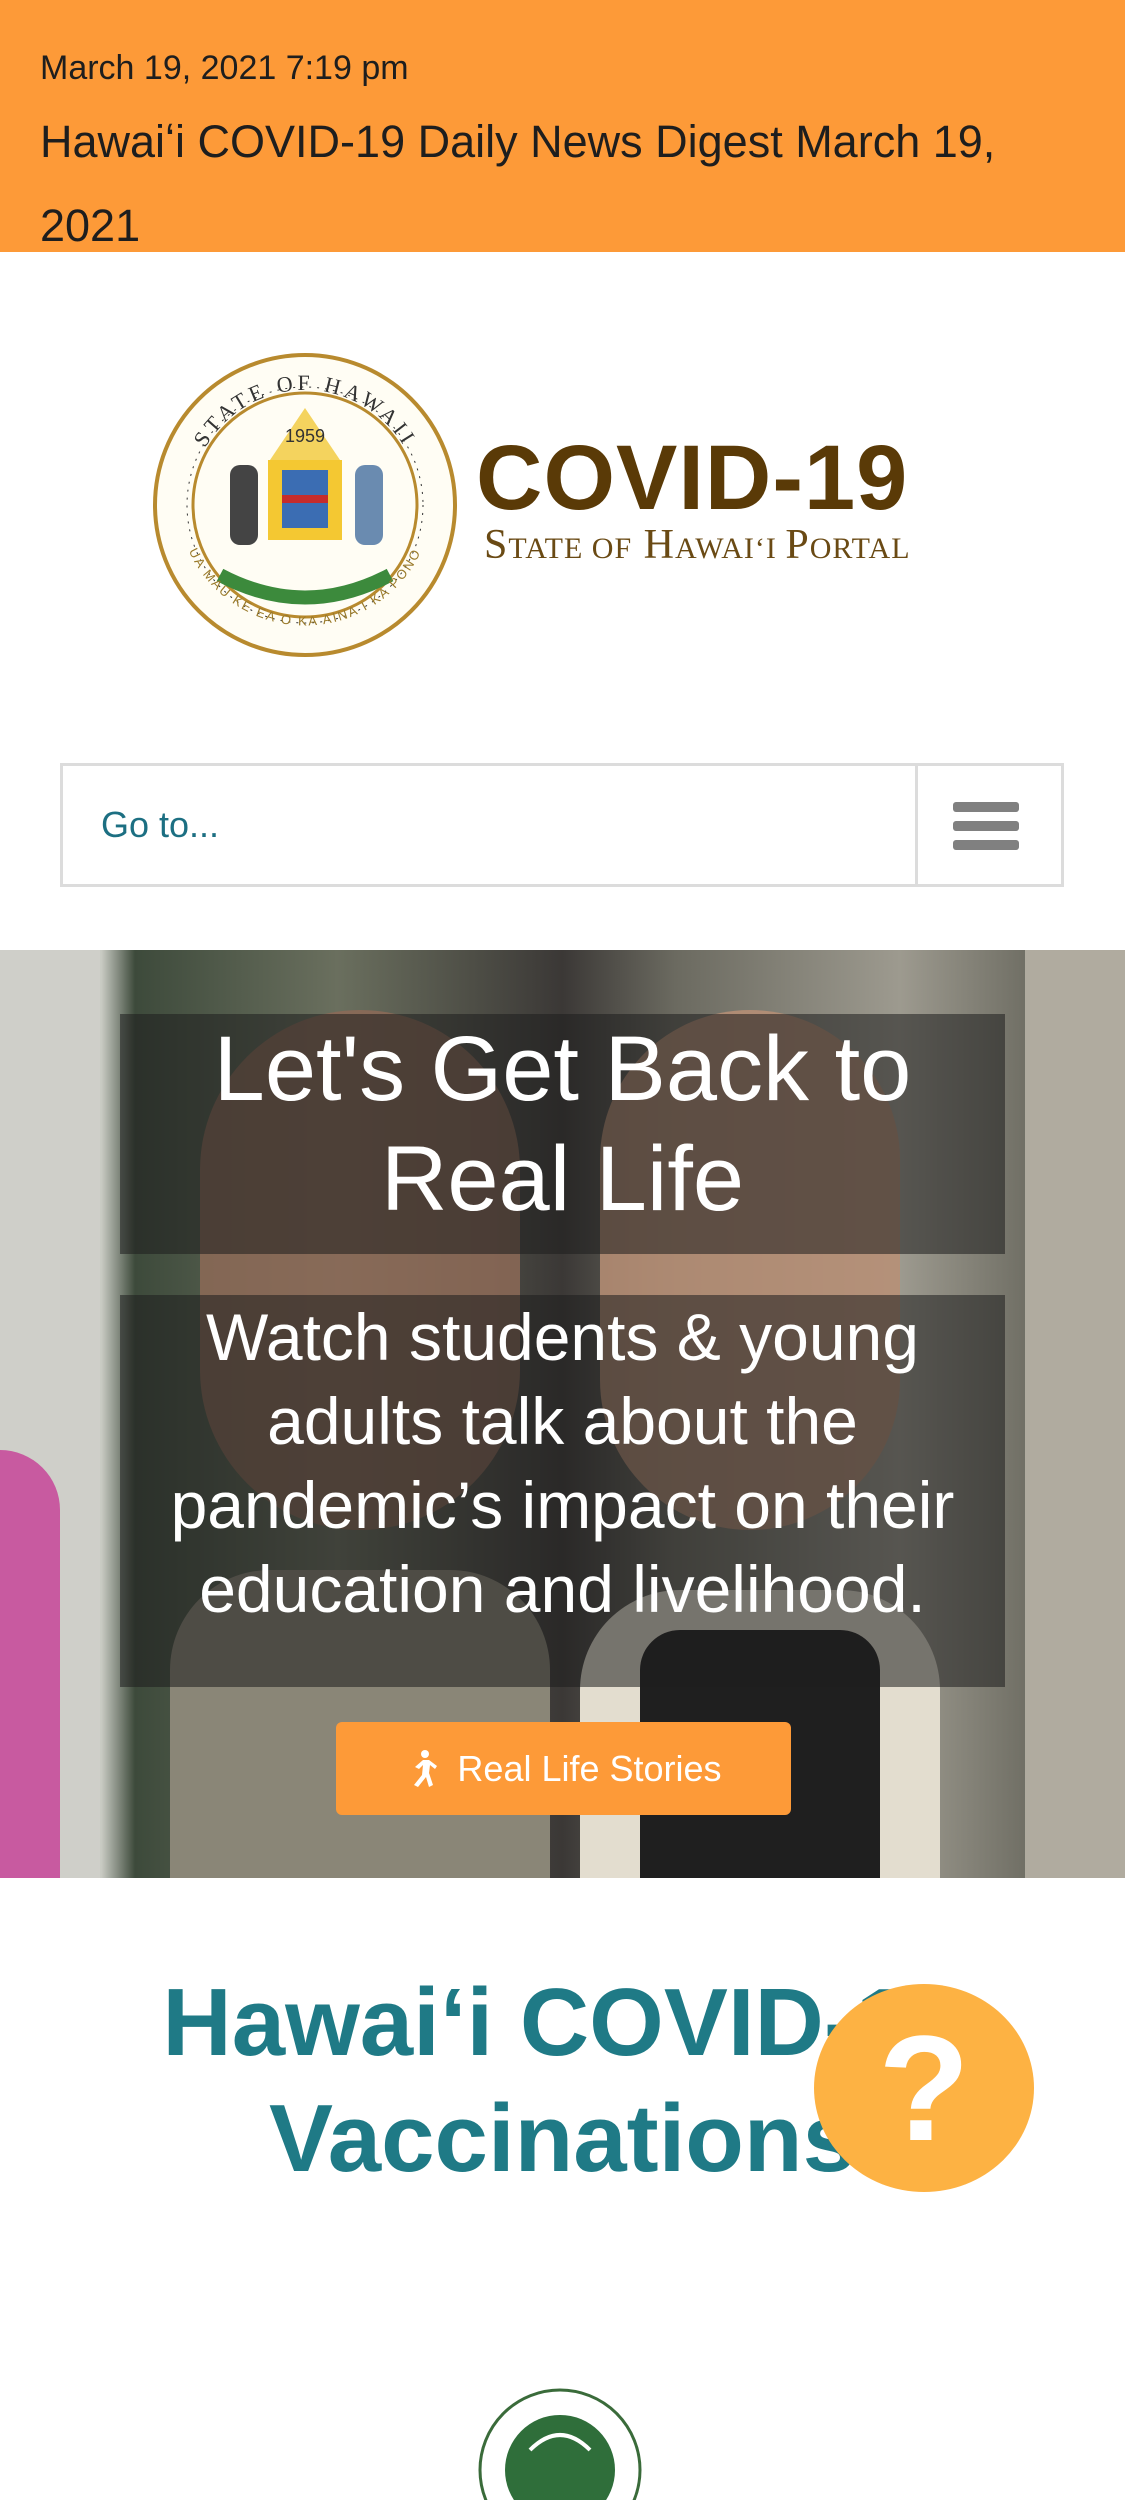 The width and height of the screenshot is (1125, 2500). Describe the element at coordinates (692, 478) in the screenshot. I see `covid-title: COVID-19` at that location.